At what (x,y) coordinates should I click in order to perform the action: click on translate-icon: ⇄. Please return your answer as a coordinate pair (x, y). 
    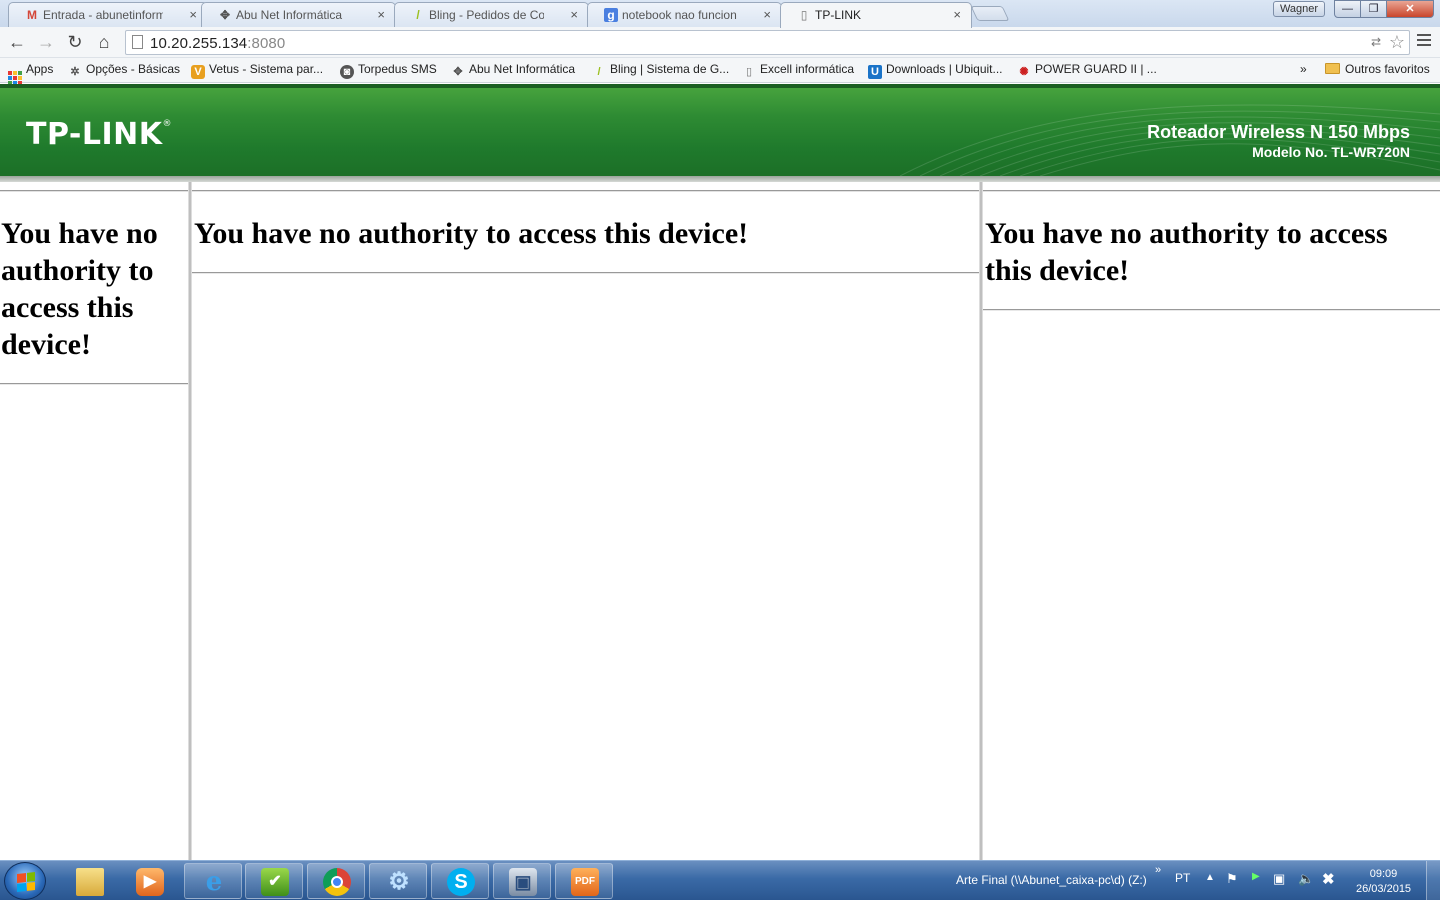
    Looking at the image, I should click on (1376, 42).